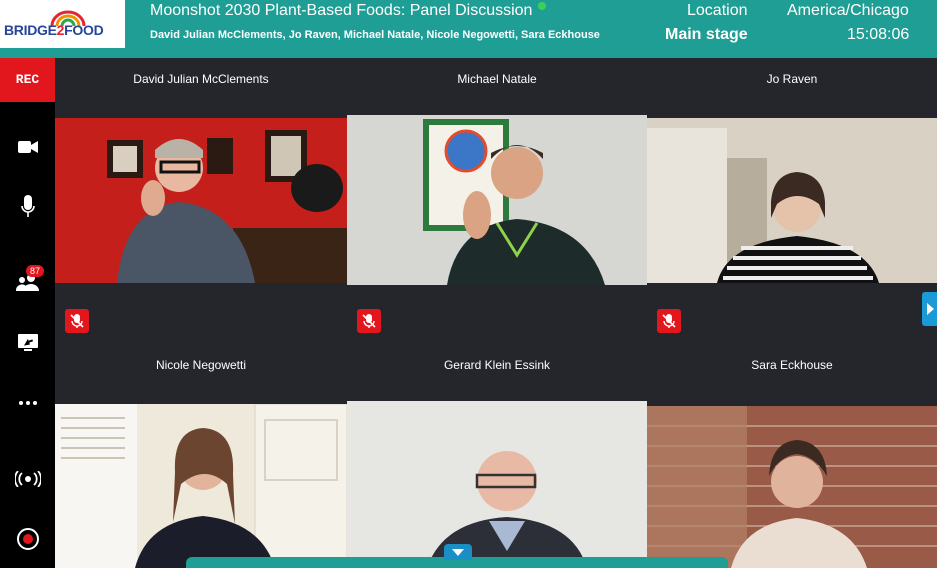 The image size is (937, 568). What do you see at coordinates (54, 30) in the screenshot?
I see `logo-text: BRIDGE2FOOD` at bounding box center [54, 30].